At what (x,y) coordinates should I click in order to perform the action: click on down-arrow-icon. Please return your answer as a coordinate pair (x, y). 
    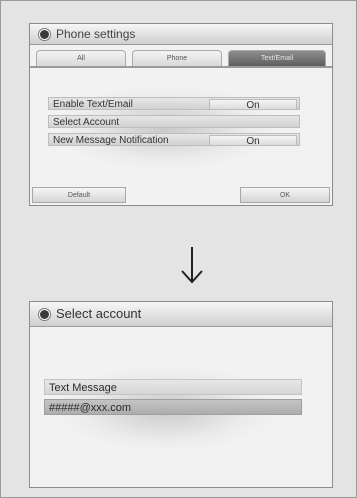
    Looking at the image, I should click on (192, 265).